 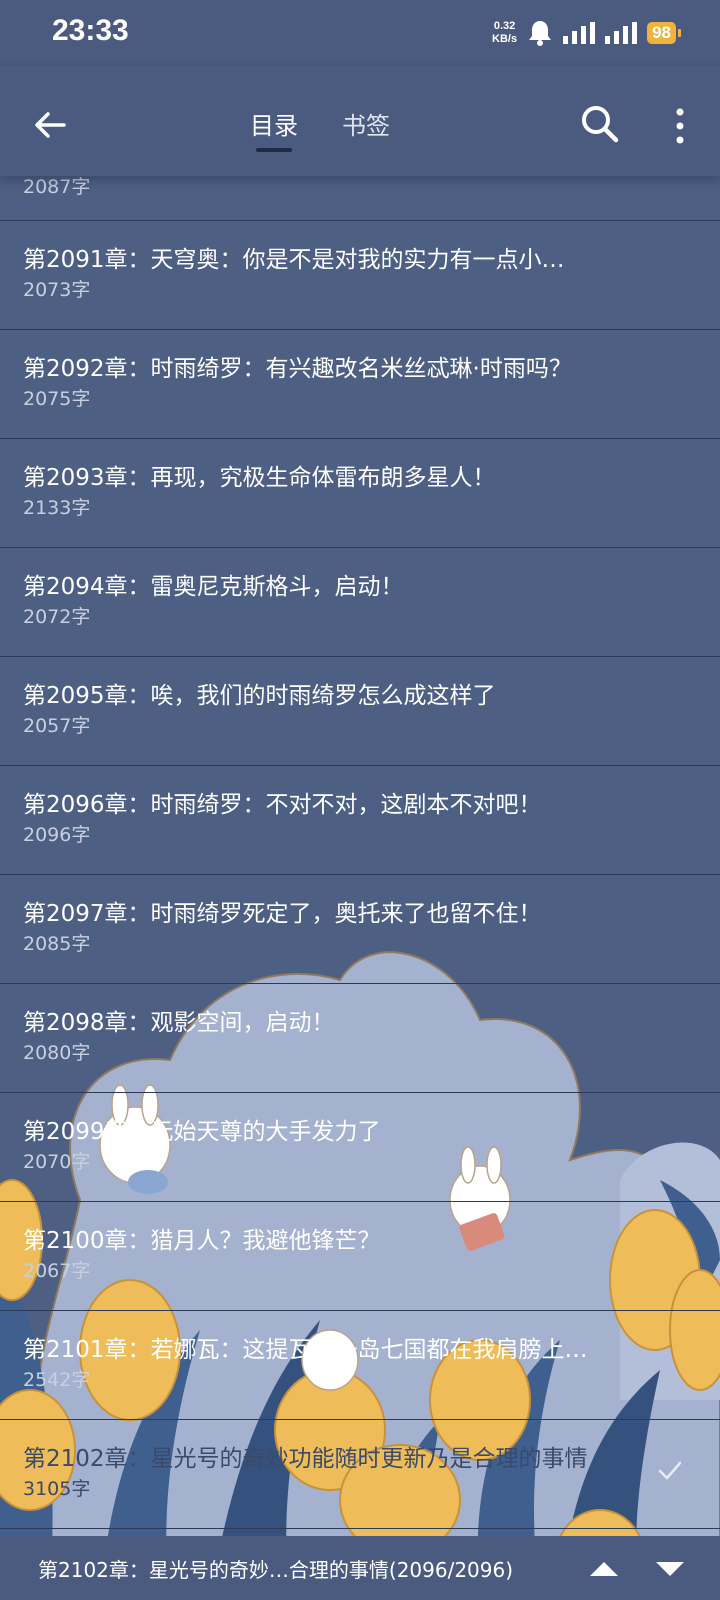 I want to click on chapter-title: 第2095章：唉，我们的时雨绮罗怎么成这样了, so click(x=259, y=696).